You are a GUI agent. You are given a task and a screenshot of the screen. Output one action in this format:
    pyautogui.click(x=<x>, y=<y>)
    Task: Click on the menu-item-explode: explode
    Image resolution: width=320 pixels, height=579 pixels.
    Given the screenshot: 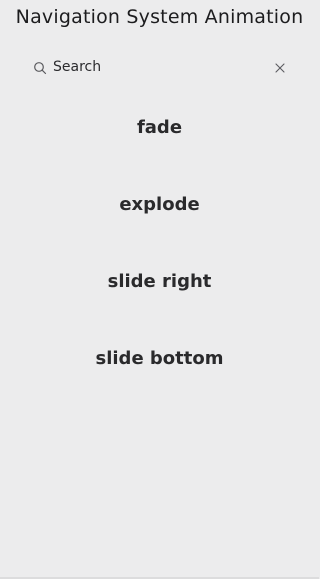 What is the action you would take?
    pyautogui.click(x=159, y=220)
    